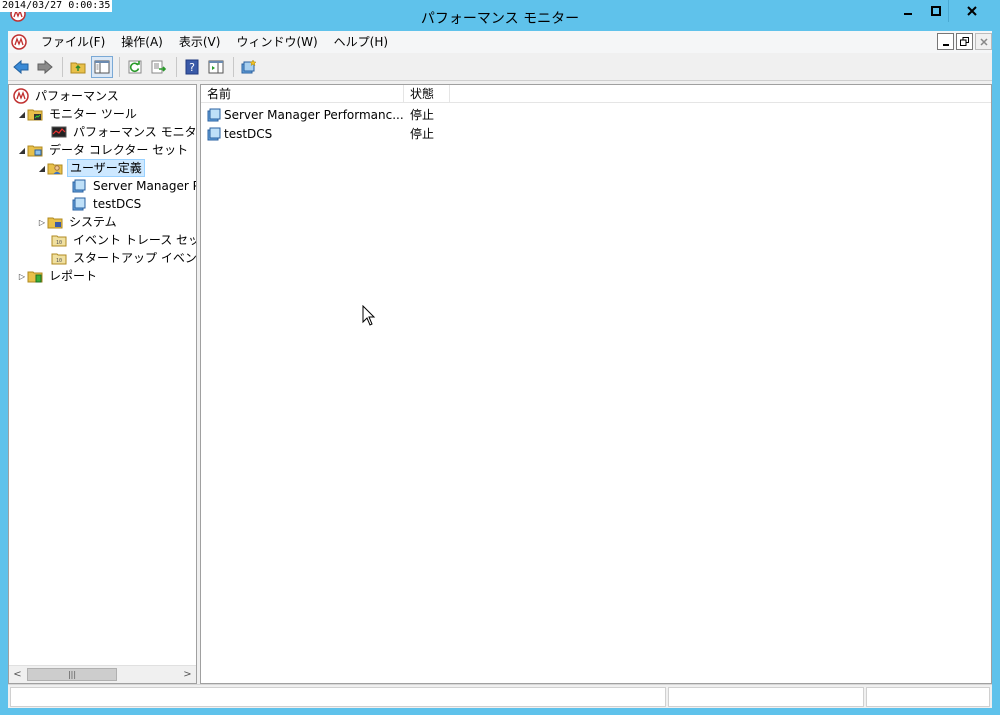 The width and height of the screenshot is (1000, 715). I want to click on new-data-collector-button, so click(249, 67).